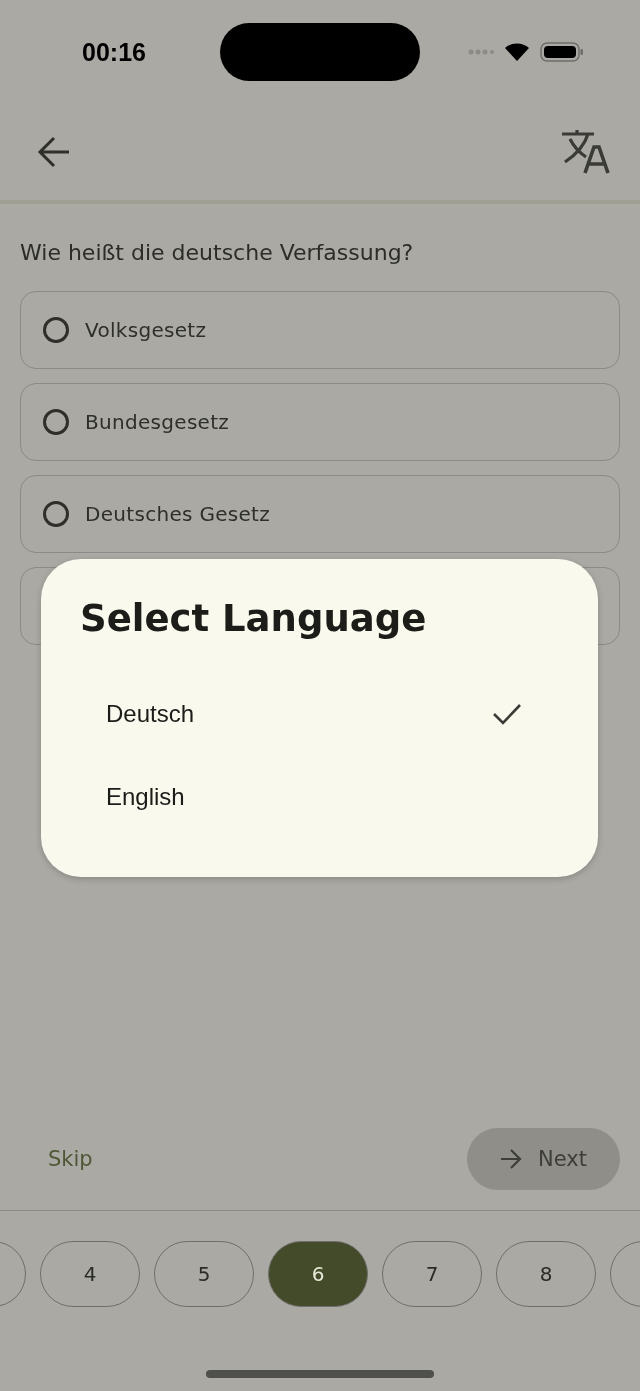 The width and height of the screenshot is (640, 1391). I want to click on back-icon, so click(54, 152).